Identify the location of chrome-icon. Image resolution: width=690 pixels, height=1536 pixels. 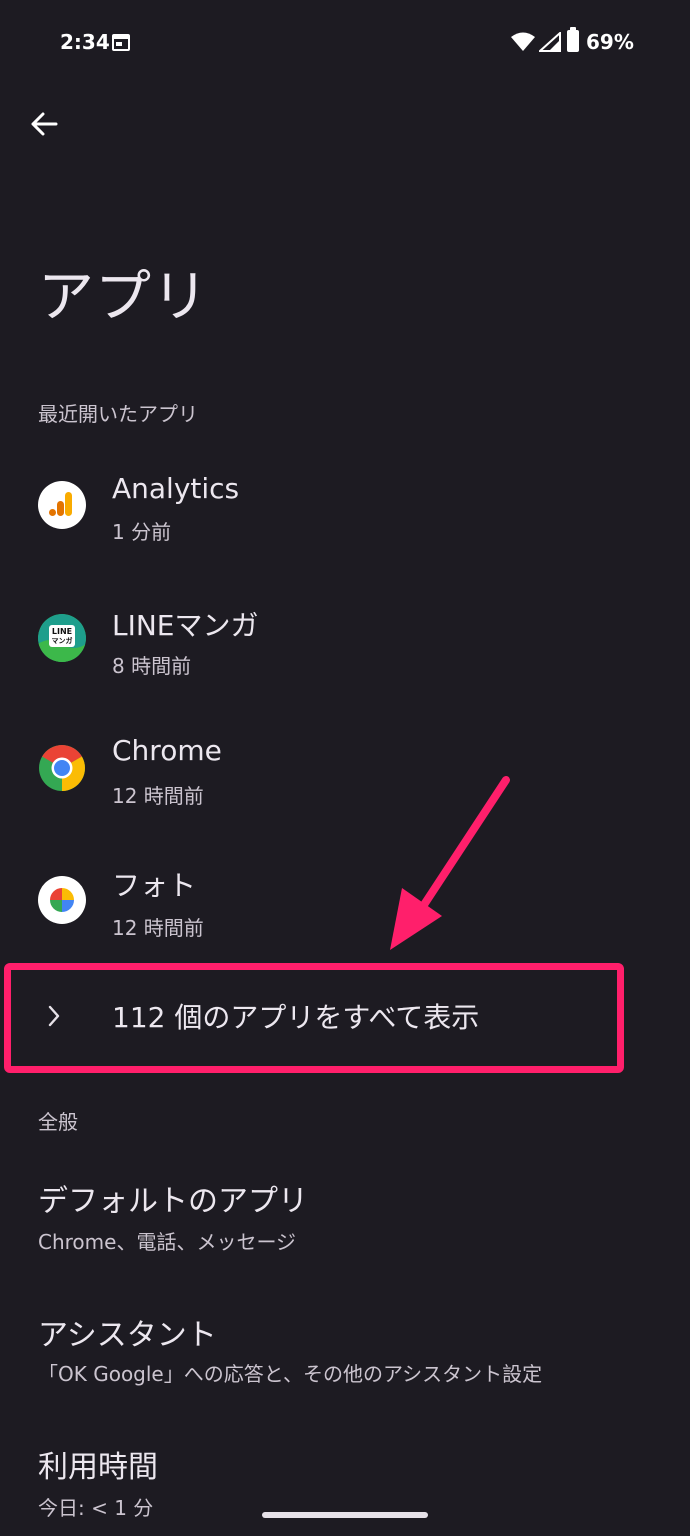
(62, 768).